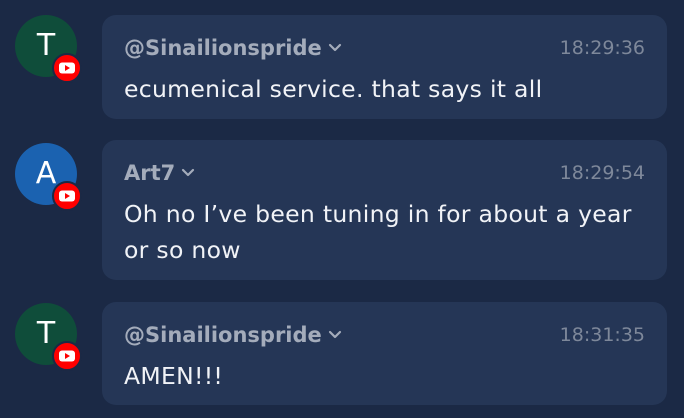 The image size is (684, 418). Describe the element at coordinates (602, 173) in the screenshot. I see `timestamp: 18:29:54` at that location.